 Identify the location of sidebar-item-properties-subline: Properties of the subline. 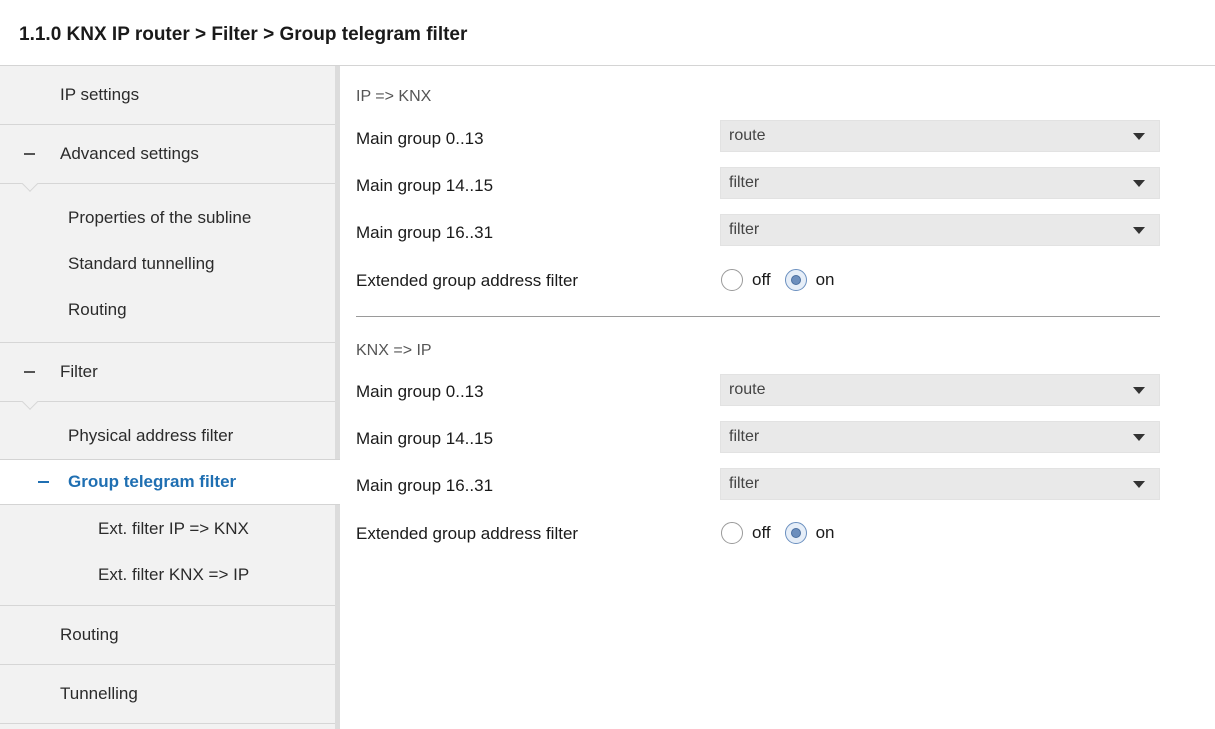
(167, 218).